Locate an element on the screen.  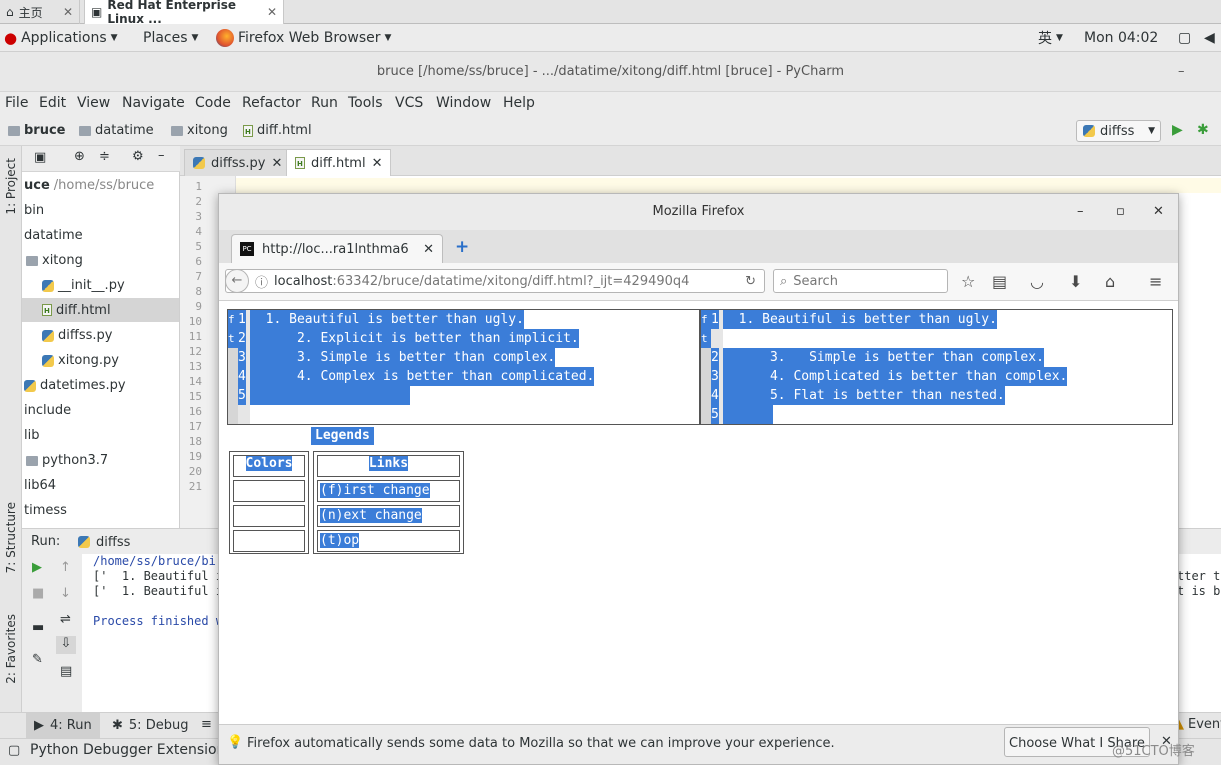
tree-item-xitong-py: xitong.py is located at coordinates (80, 360).